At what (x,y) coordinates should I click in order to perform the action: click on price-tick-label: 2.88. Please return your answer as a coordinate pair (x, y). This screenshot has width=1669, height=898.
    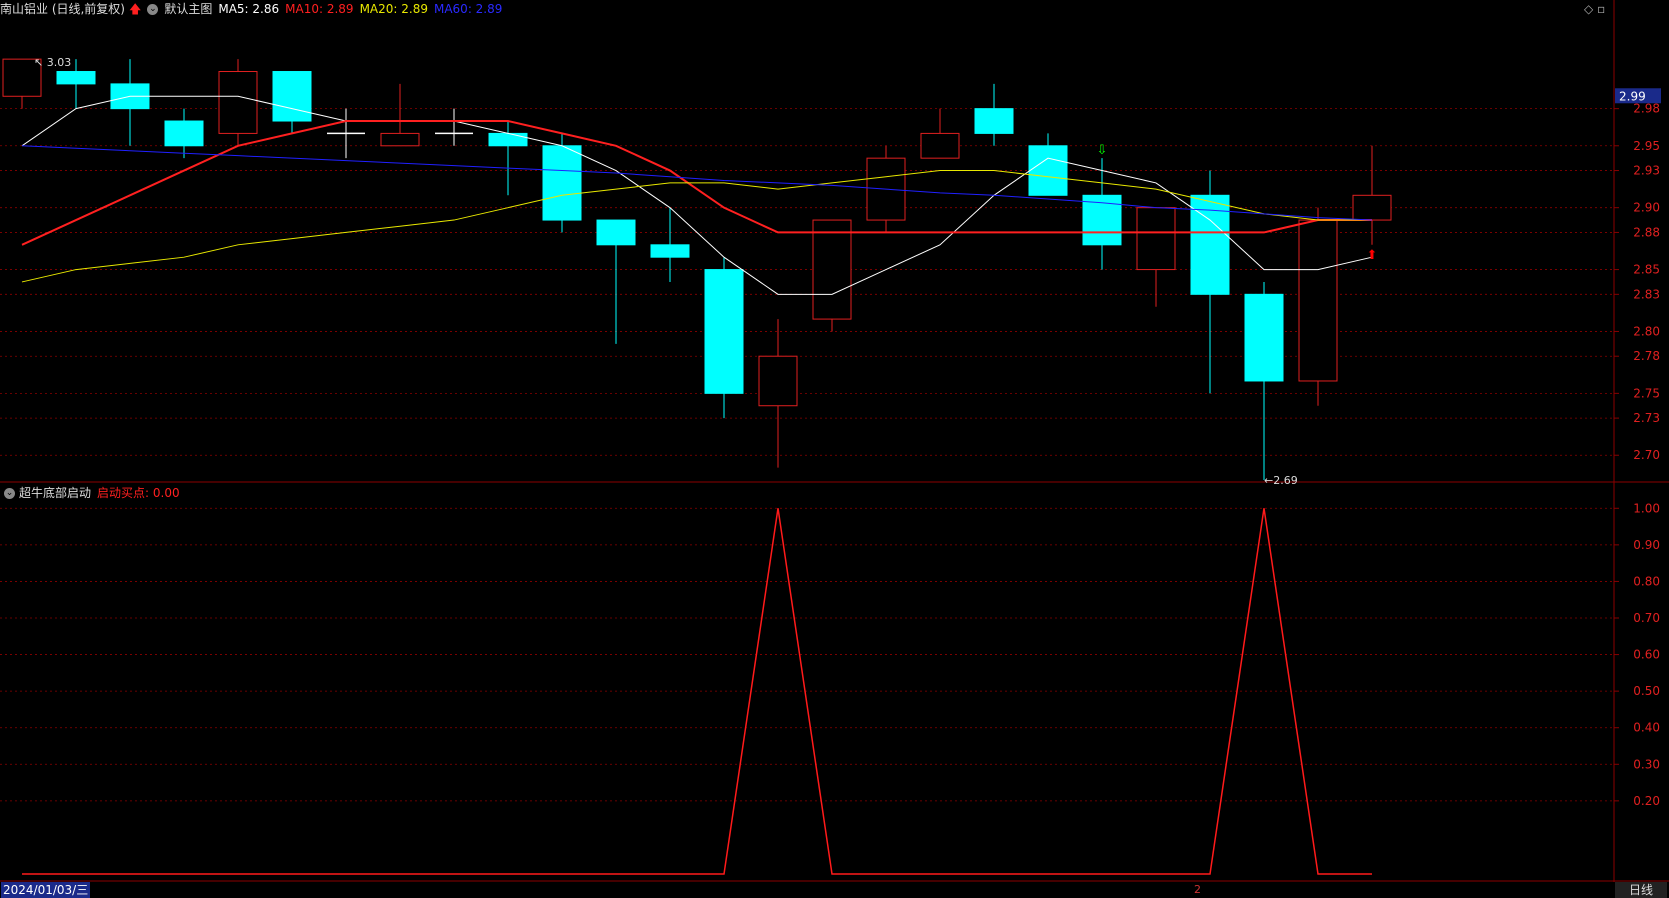
    Looking at the image, I should click on (1646, 232).